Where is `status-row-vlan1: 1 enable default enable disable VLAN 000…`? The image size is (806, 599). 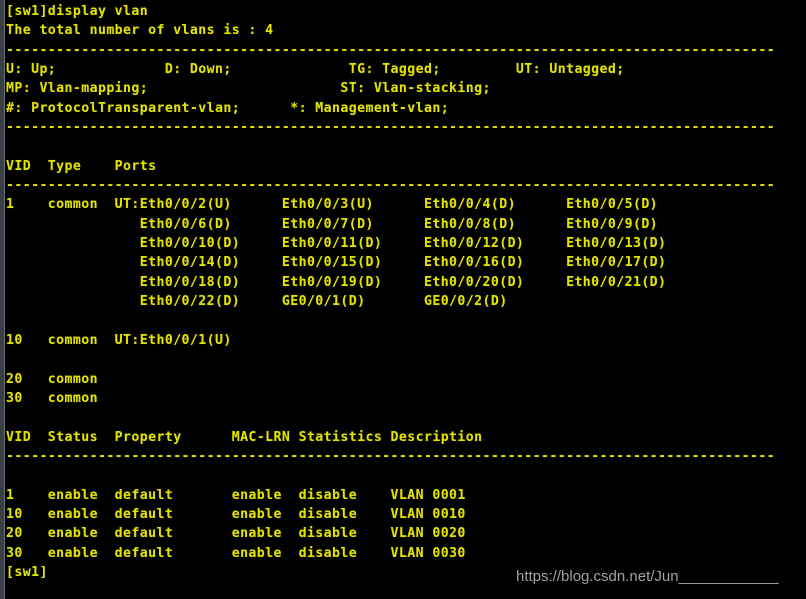 status-row-vlan1: 1 enable default enable disable VLAN 000… is located at coordinates (236, 495).